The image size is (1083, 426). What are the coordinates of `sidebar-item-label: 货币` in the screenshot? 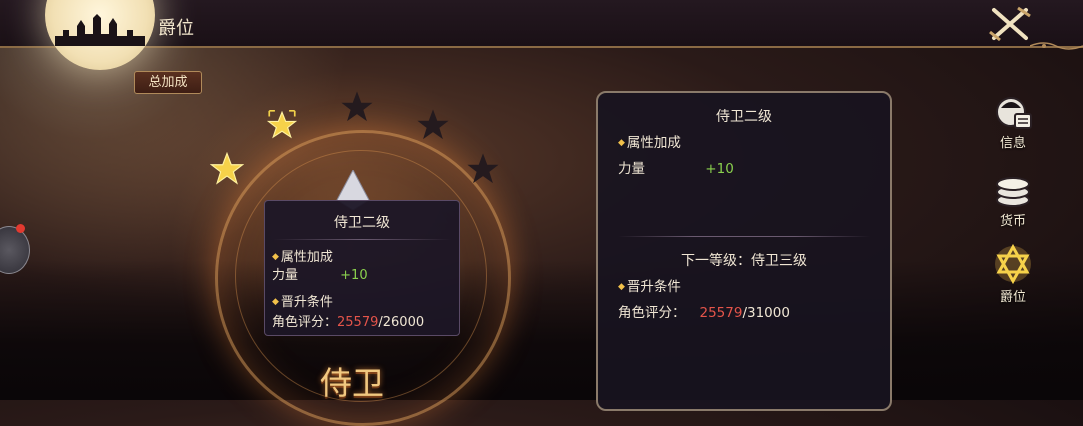 It's located at (1012, 221).